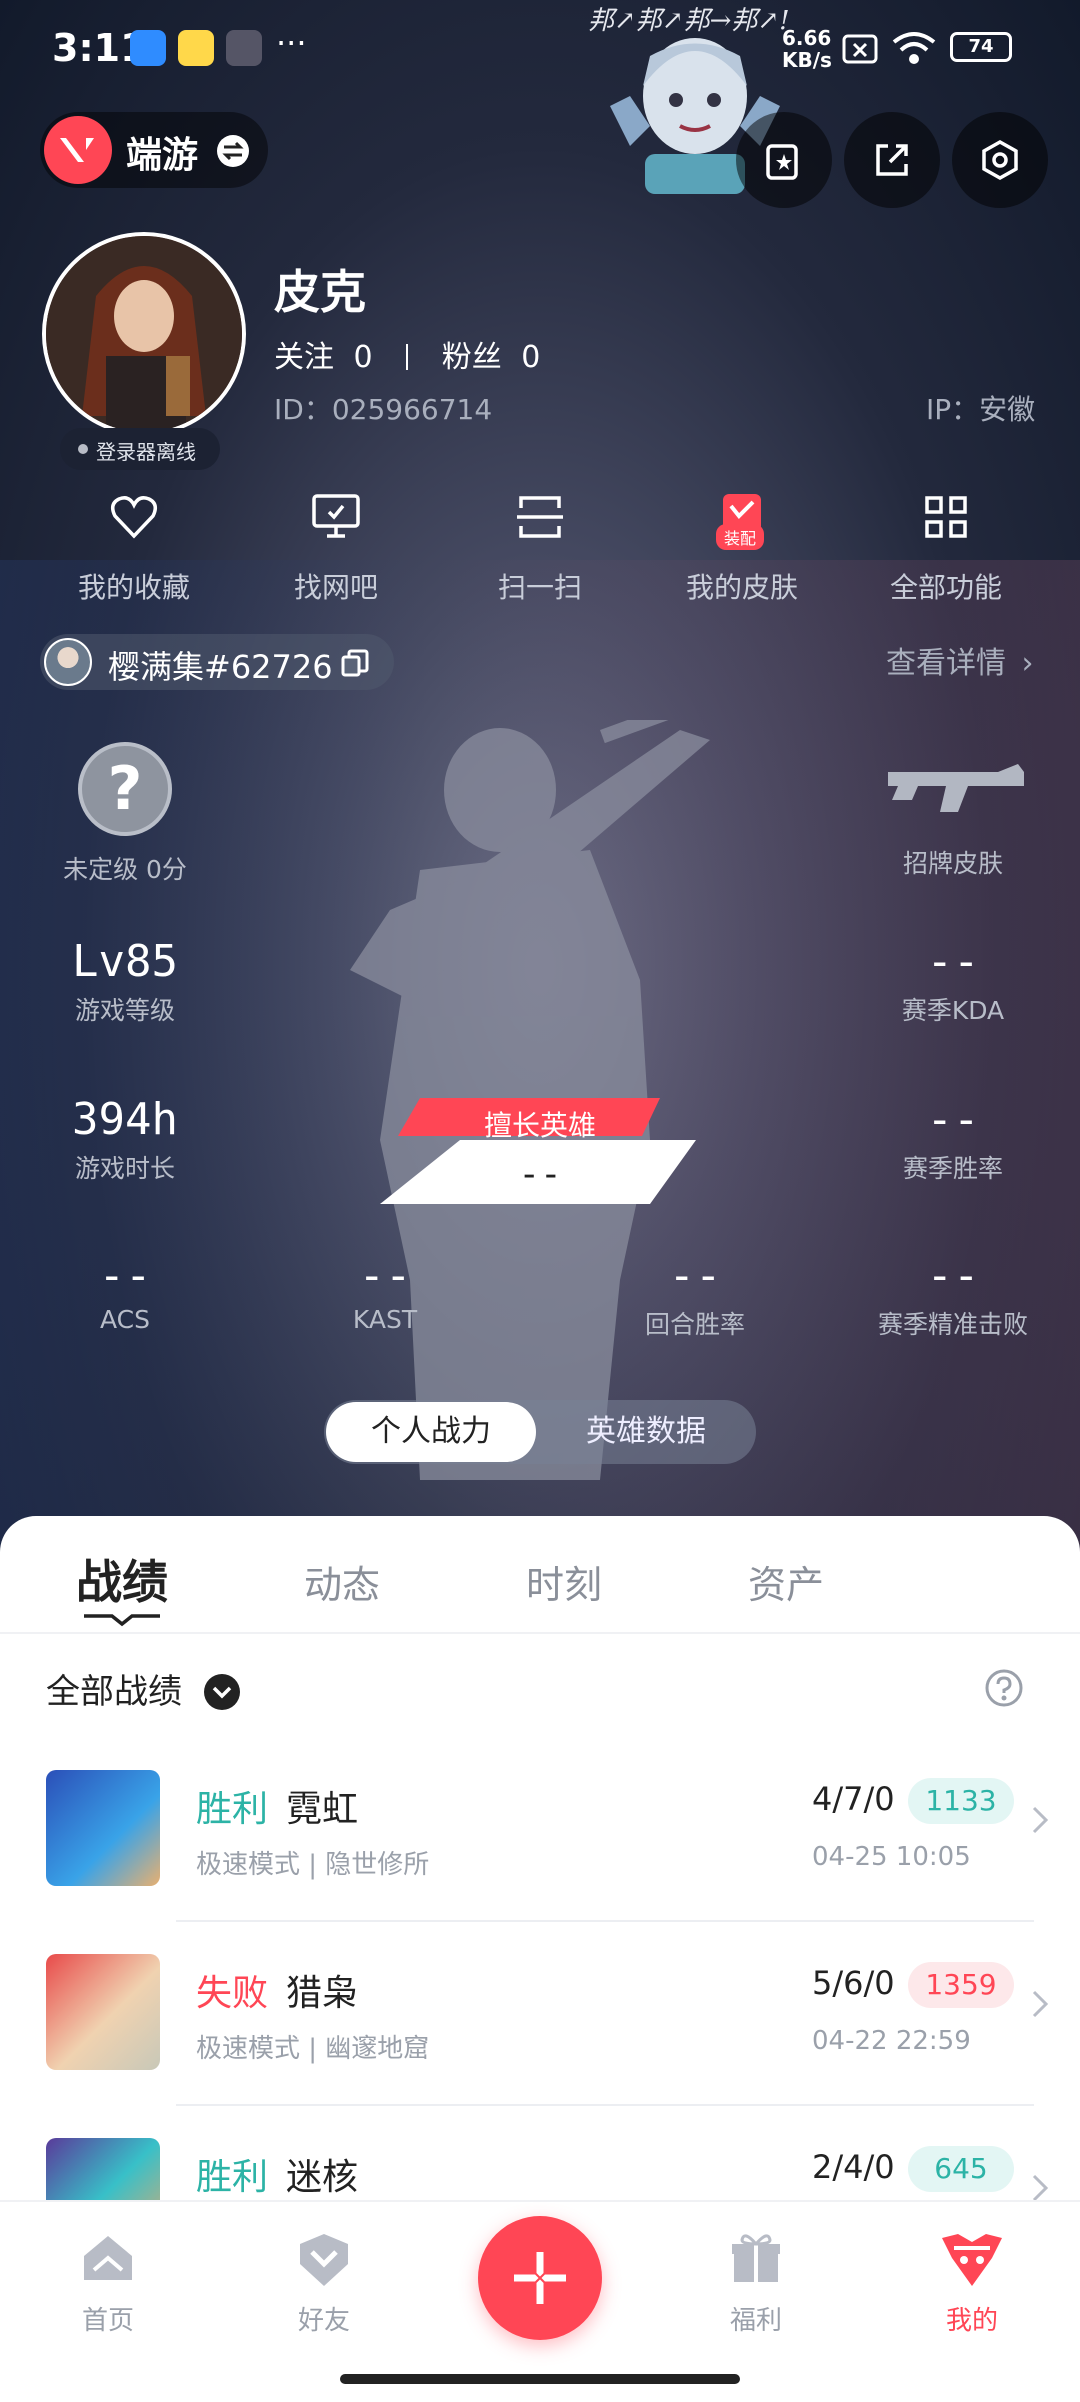 This screenshot has height=2402, width=1080. What do you see at coordinates (385, 1319) in the screenshot?
I see `kast-label: KAST` at bounding box center [385, 1319].